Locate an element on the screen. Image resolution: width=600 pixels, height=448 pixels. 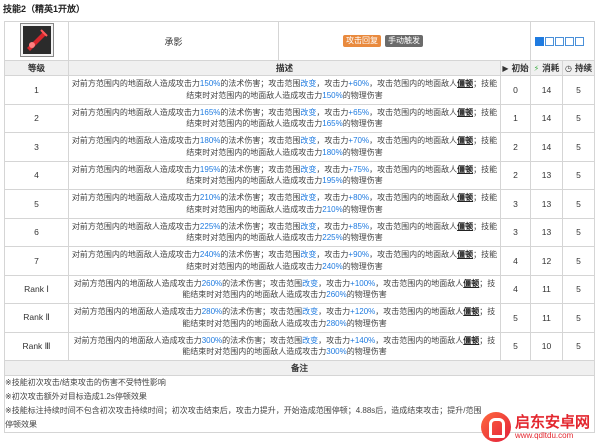
skill-tags: 攻击回复 手动触发 is located at coordinates (404, 41).